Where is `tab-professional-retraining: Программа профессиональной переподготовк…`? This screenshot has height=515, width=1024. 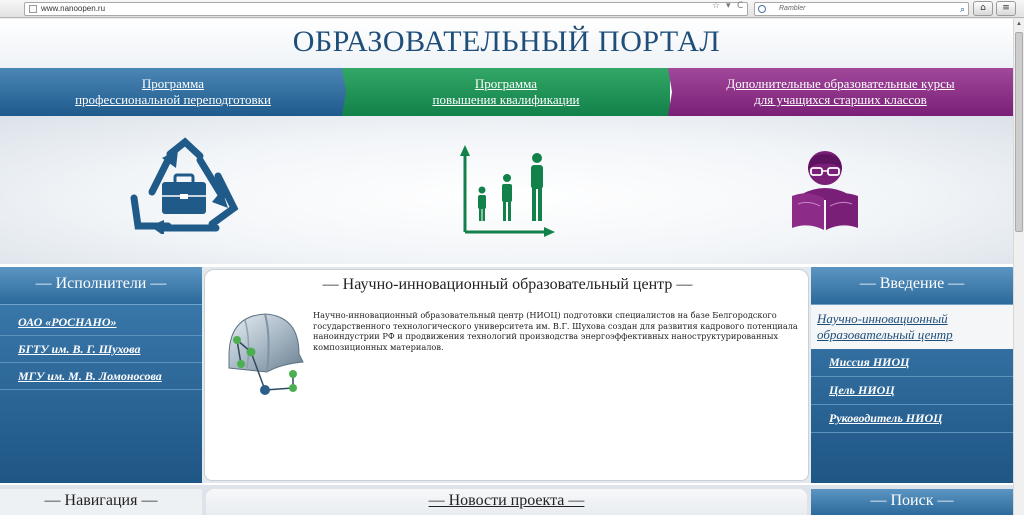
tab-professional-retraining: Программа профессиональной переподготовк… is located at coordinates (173, 92).